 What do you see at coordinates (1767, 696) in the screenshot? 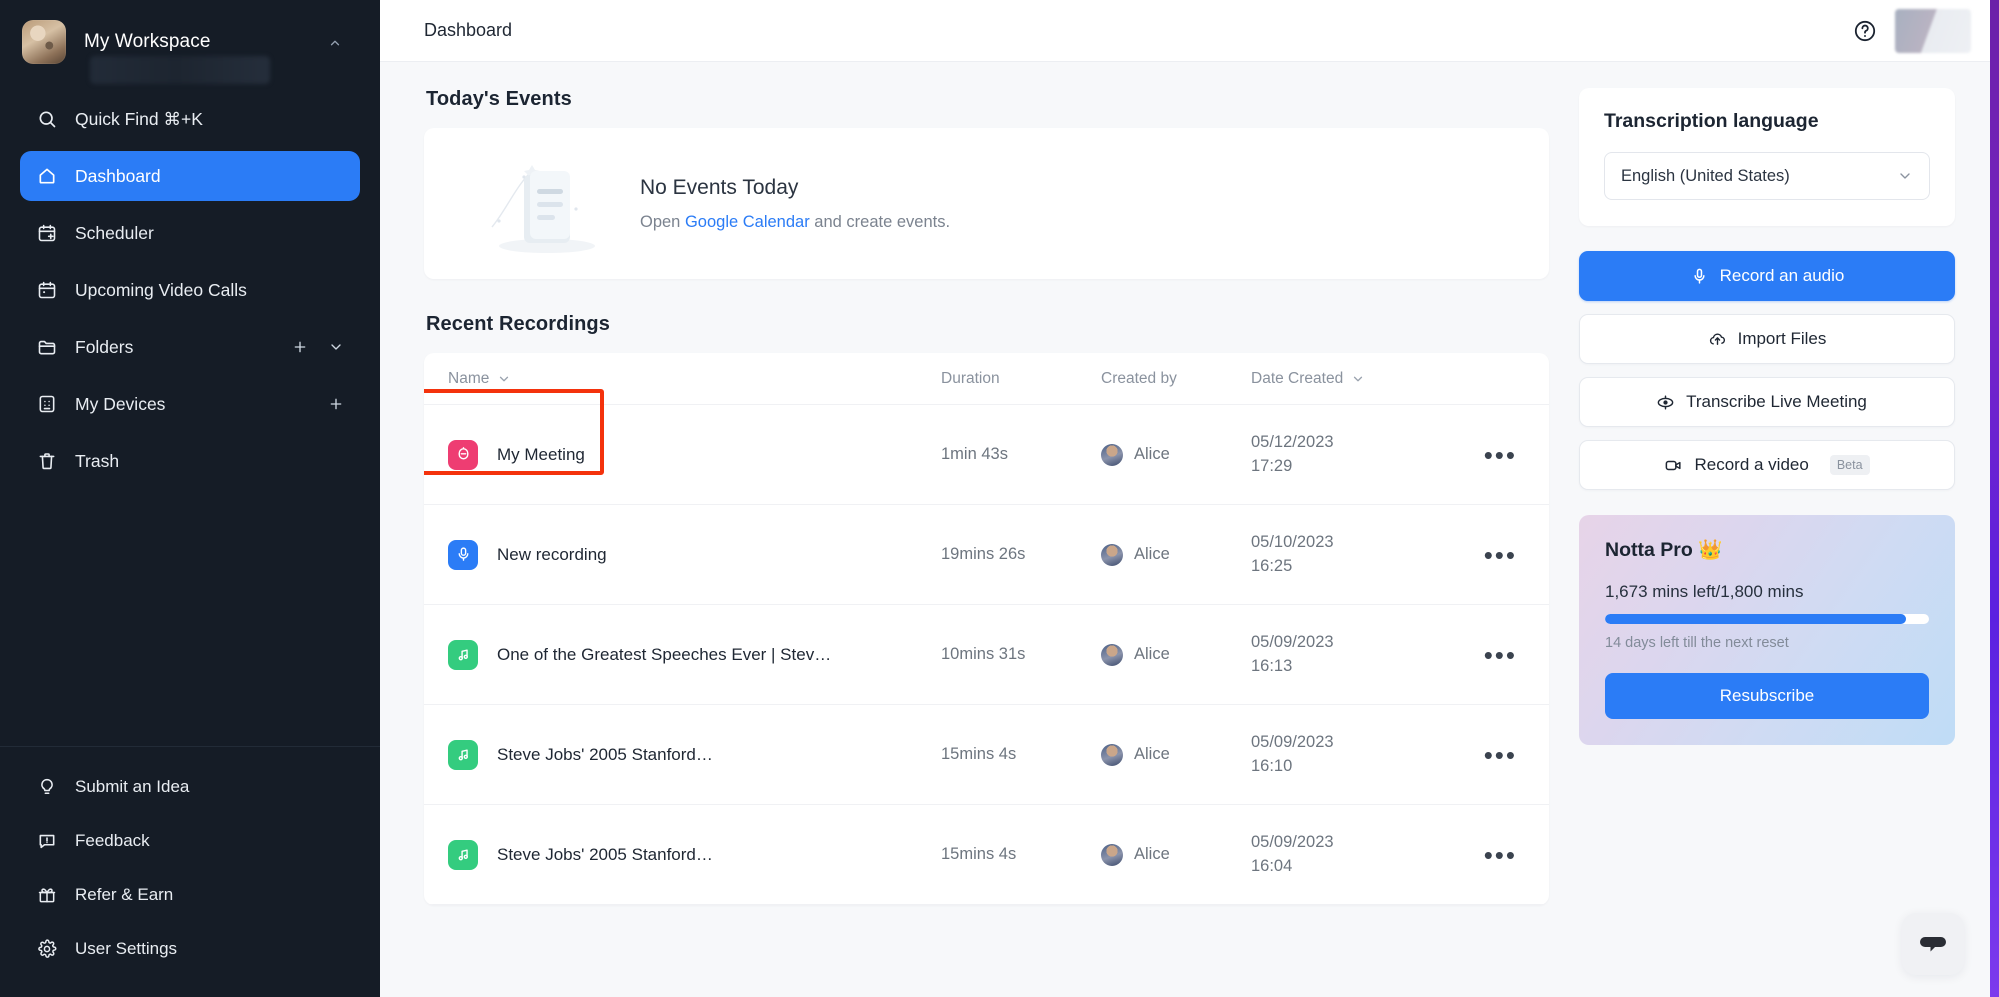
I see `resubscribe-button: Resubscribe` at bounding box center [1767, 696].